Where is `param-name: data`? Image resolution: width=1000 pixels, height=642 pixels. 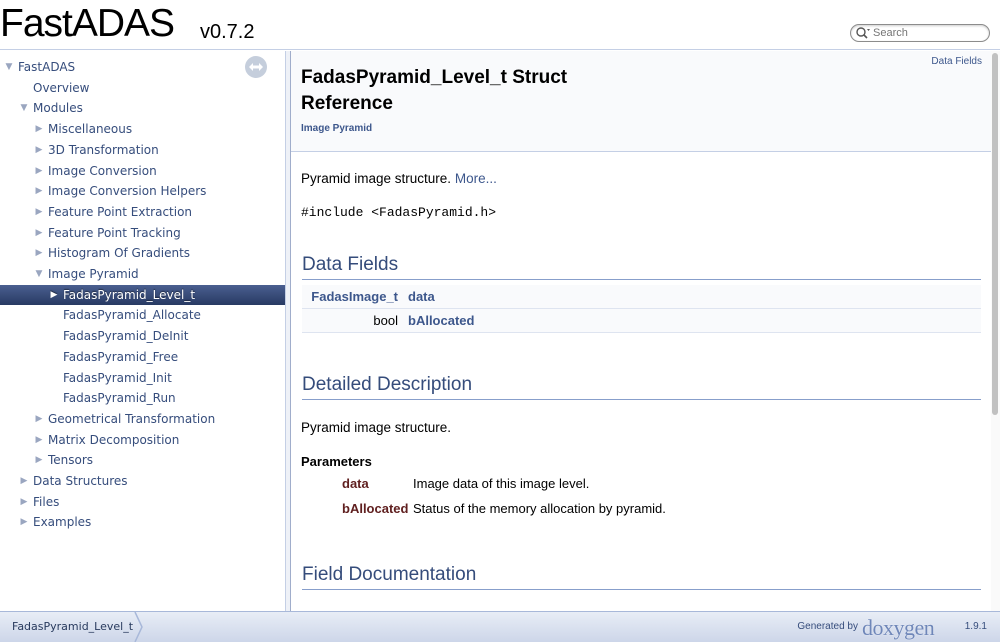
param-name: data is located at coordinates (355, 483).